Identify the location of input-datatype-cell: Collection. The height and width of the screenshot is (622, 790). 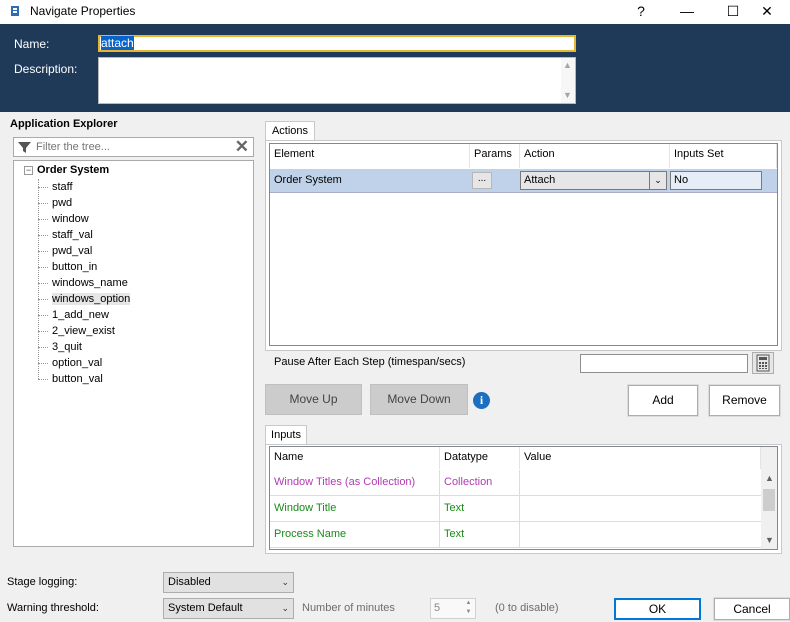
(480, 483).